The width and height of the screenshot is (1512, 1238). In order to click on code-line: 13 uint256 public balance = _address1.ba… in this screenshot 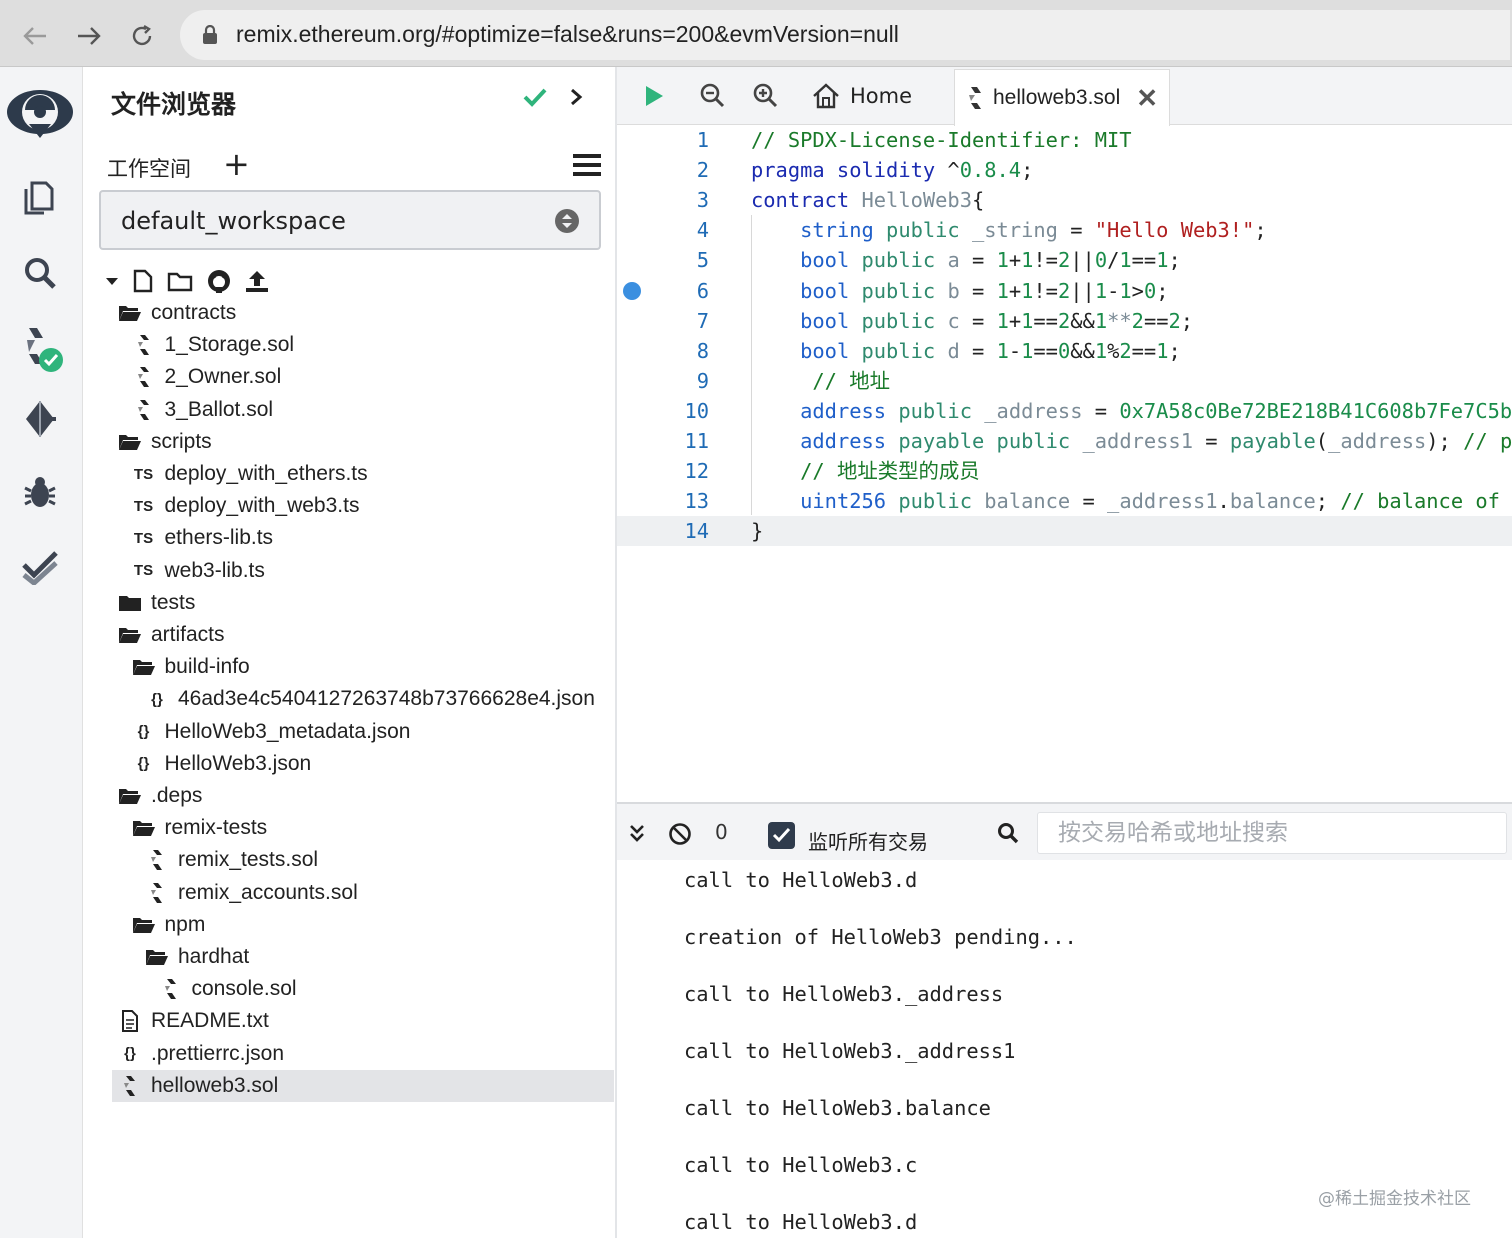, I will do `click(1064, 501)`.